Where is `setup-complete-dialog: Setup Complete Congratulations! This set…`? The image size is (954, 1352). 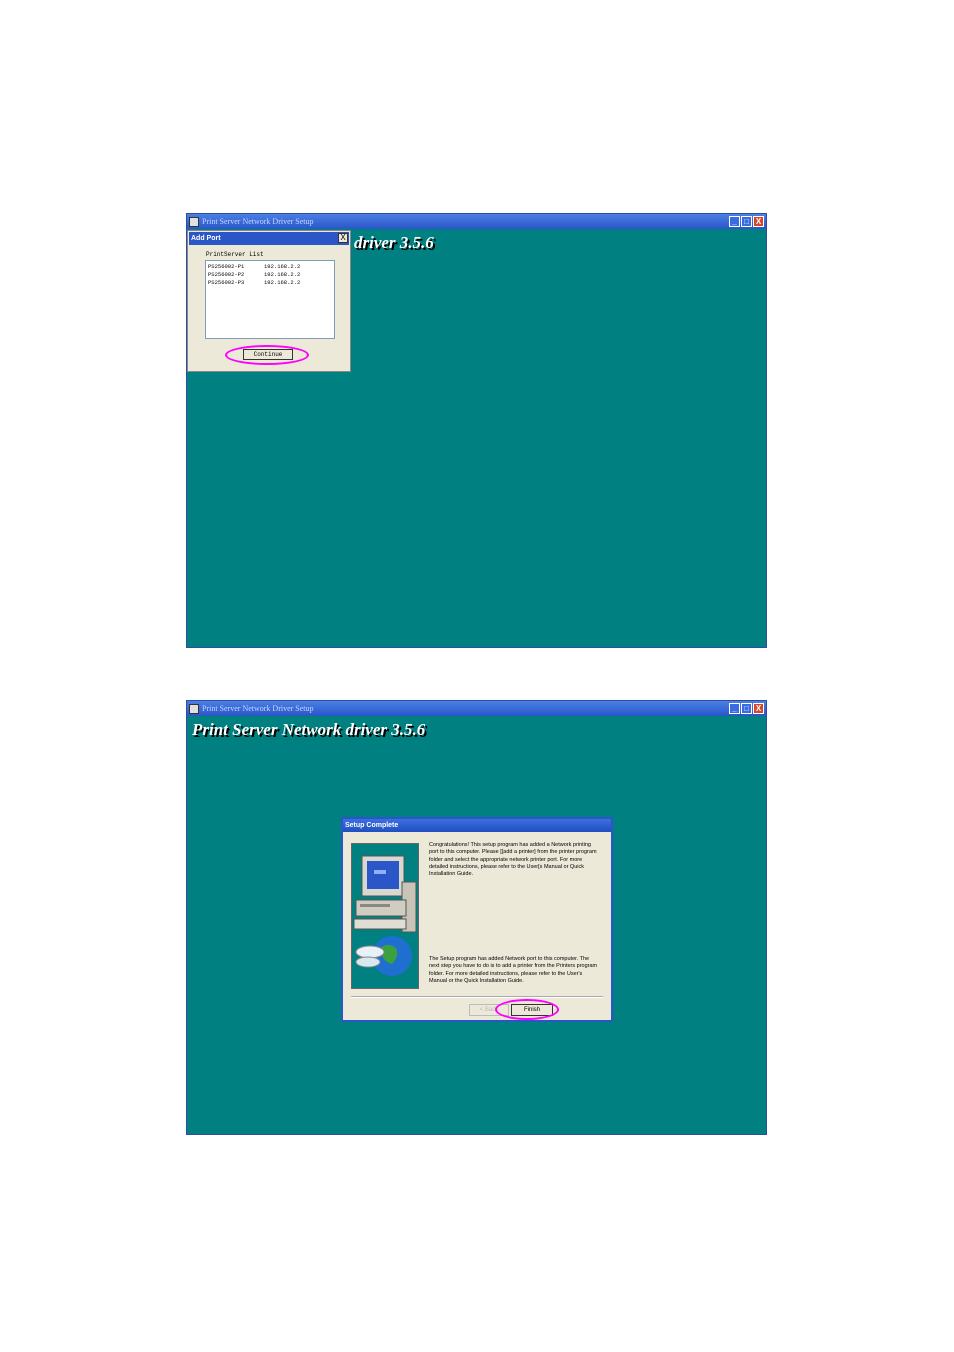
setup-complete-dialog: Setup Complete Congratulations! This set… is located at coordinates (477, 919).